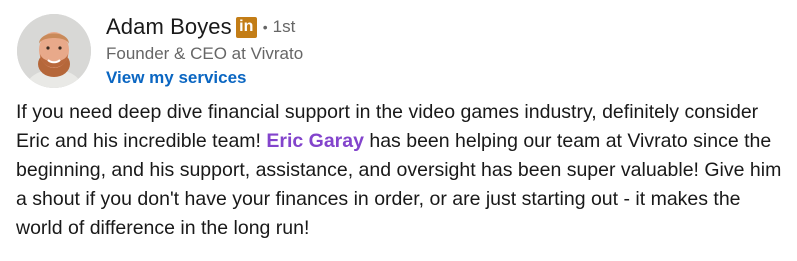 Image resolution: width=797 pixels, height=261 pixels. I want to click on author-name: Adam Boyes, so click(169, 27).